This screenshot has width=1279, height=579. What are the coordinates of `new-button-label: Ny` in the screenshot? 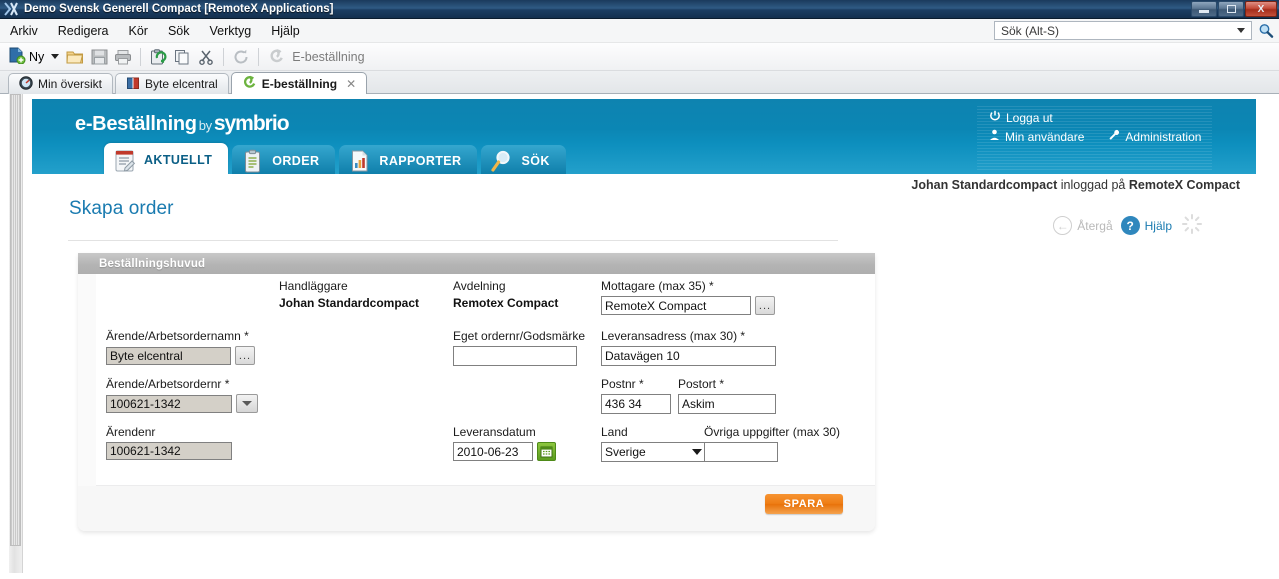 It's located at (37, 56).